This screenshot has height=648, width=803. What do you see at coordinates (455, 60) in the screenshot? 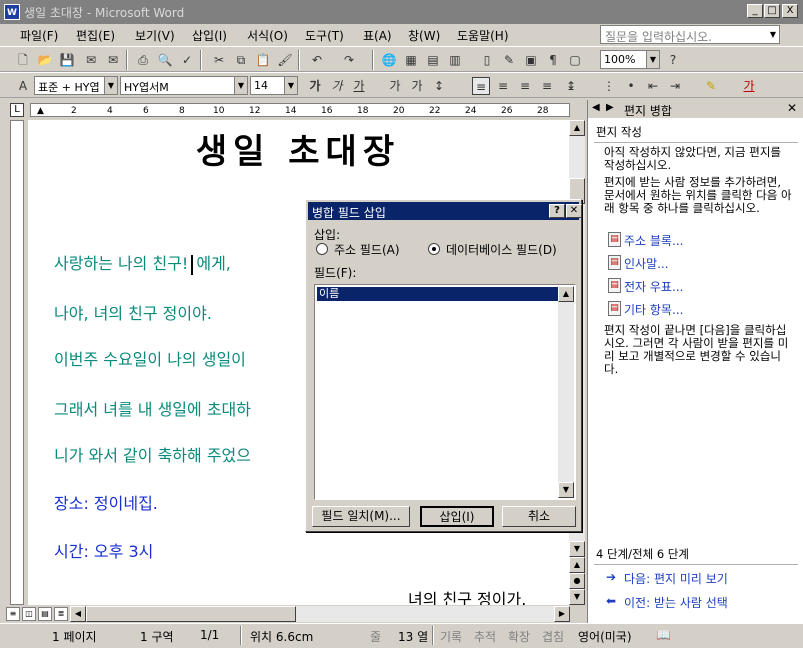
I see `insert-excel-icon: ▥` at bounding box center [455, 60].